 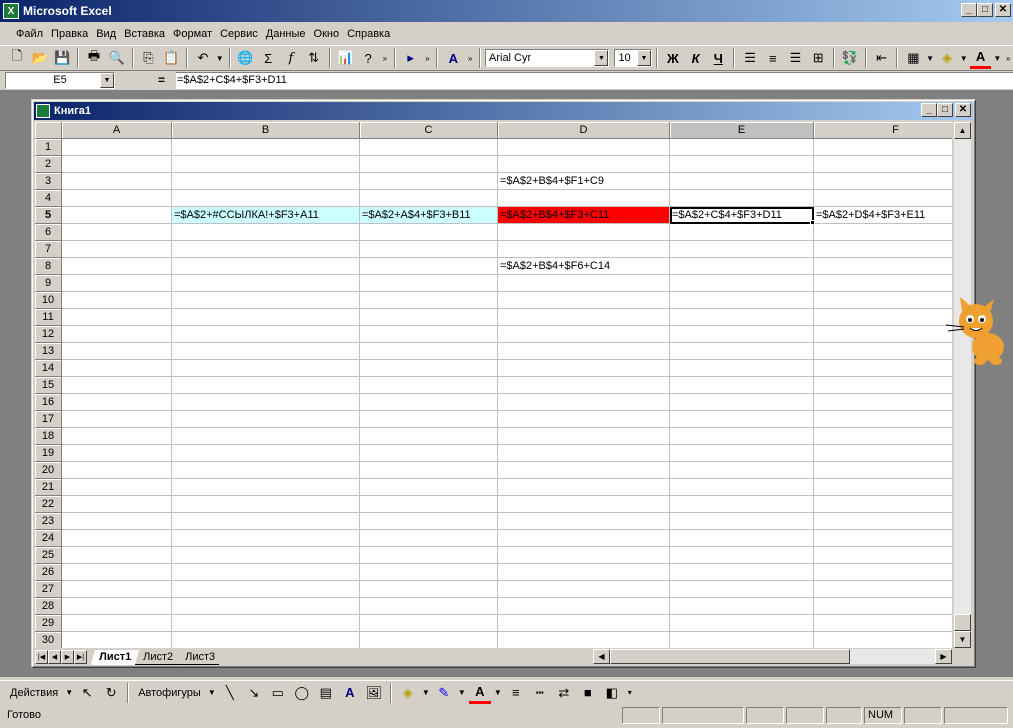 I want to click on fill-color-icon: ◈, so click(x=947, y=58).